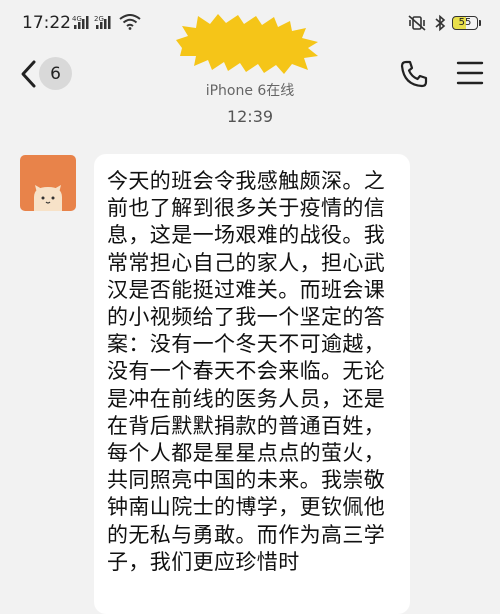 This screenshot has height=614, width=500. I want to click on wifi-icon, so click(130, 24).